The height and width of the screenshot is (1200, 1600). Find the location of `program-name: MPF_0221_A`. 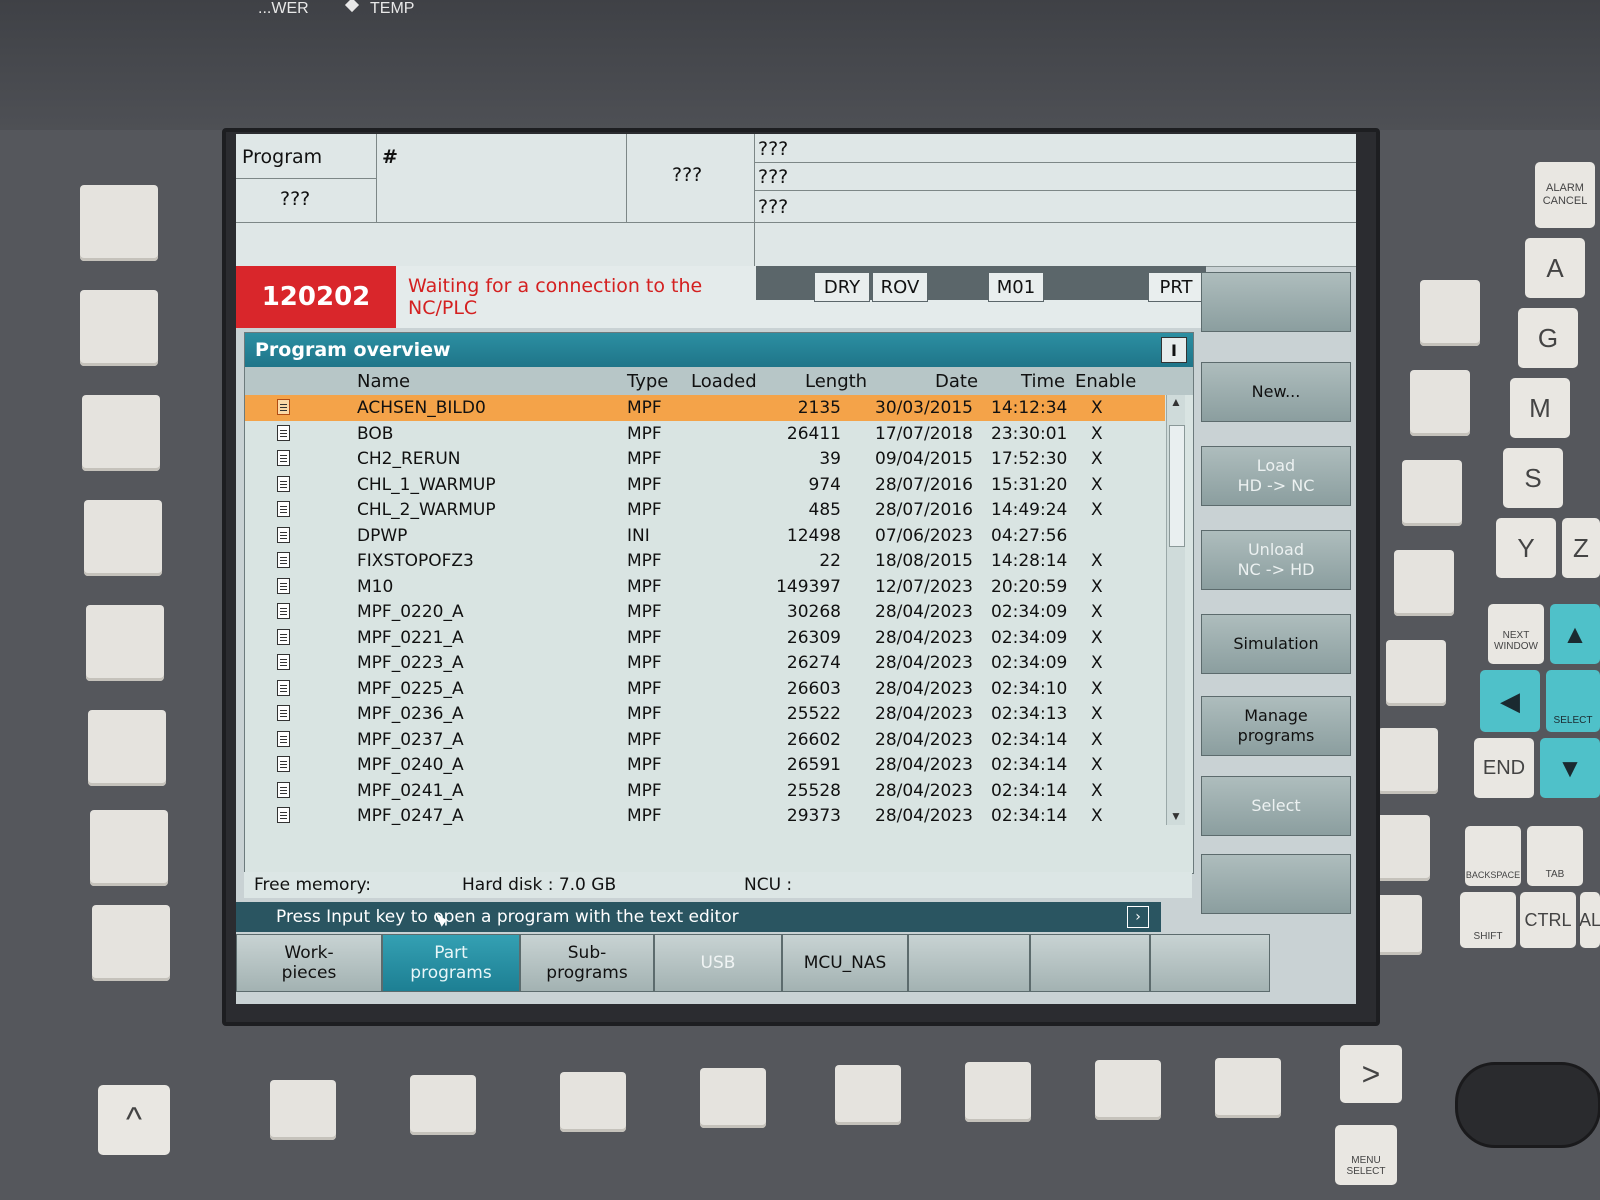

program-name: MPF_0221_A is located at coordinates (410, 637).